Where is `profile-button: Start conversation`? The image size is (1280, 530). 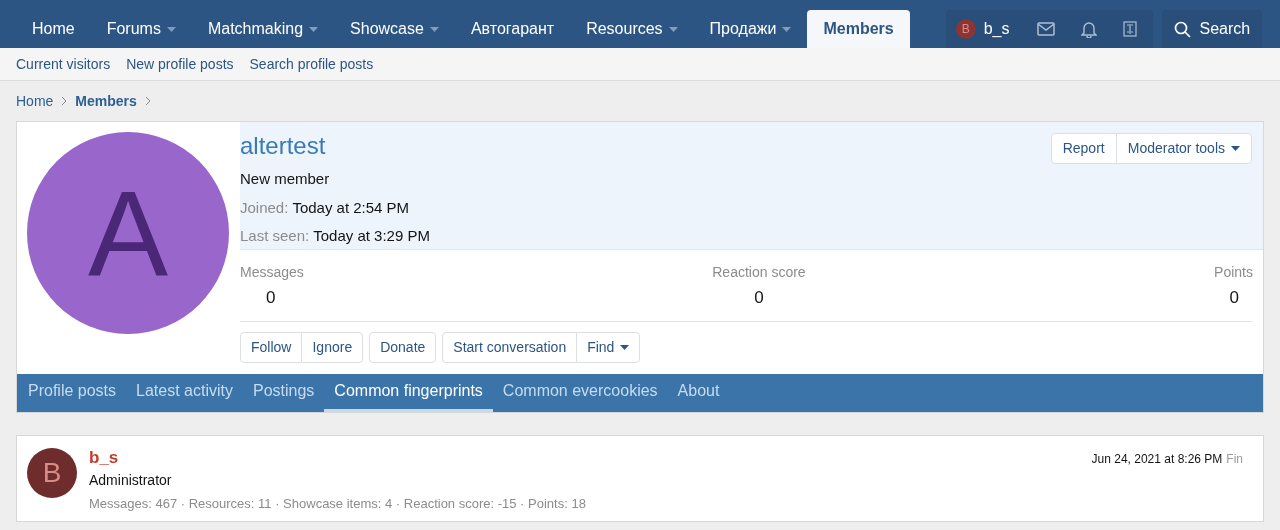 profile-button: Start conversation is located at coordinates (510, 347).